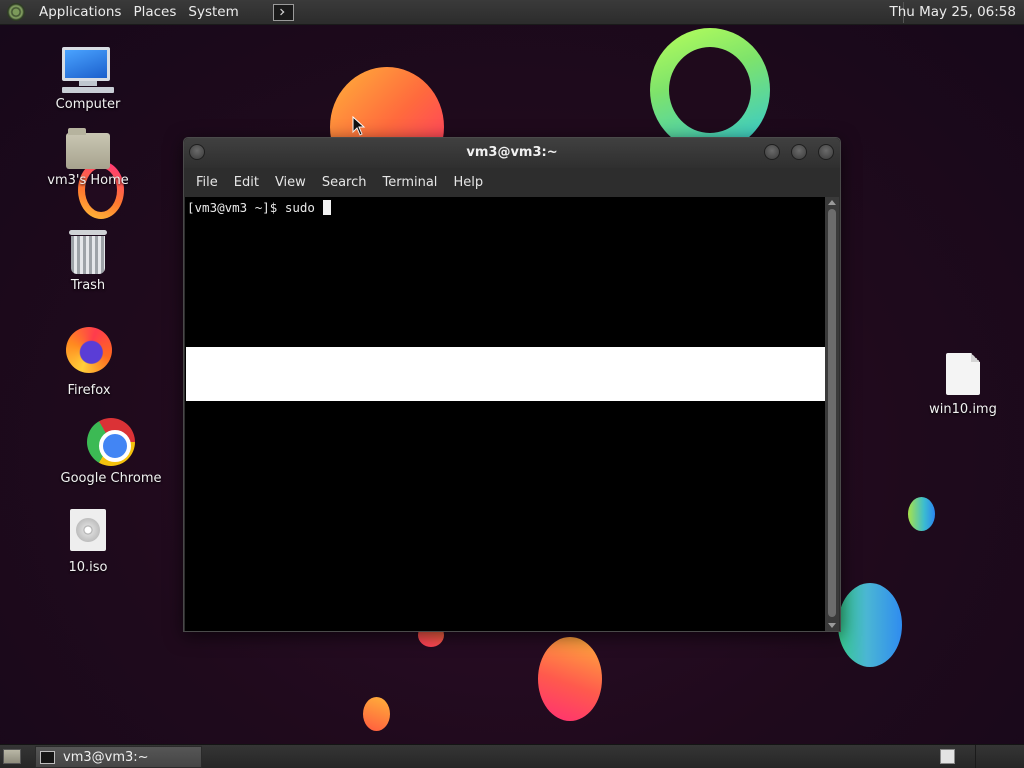  I want to click on wallpaper-ring, so click(710, 90).